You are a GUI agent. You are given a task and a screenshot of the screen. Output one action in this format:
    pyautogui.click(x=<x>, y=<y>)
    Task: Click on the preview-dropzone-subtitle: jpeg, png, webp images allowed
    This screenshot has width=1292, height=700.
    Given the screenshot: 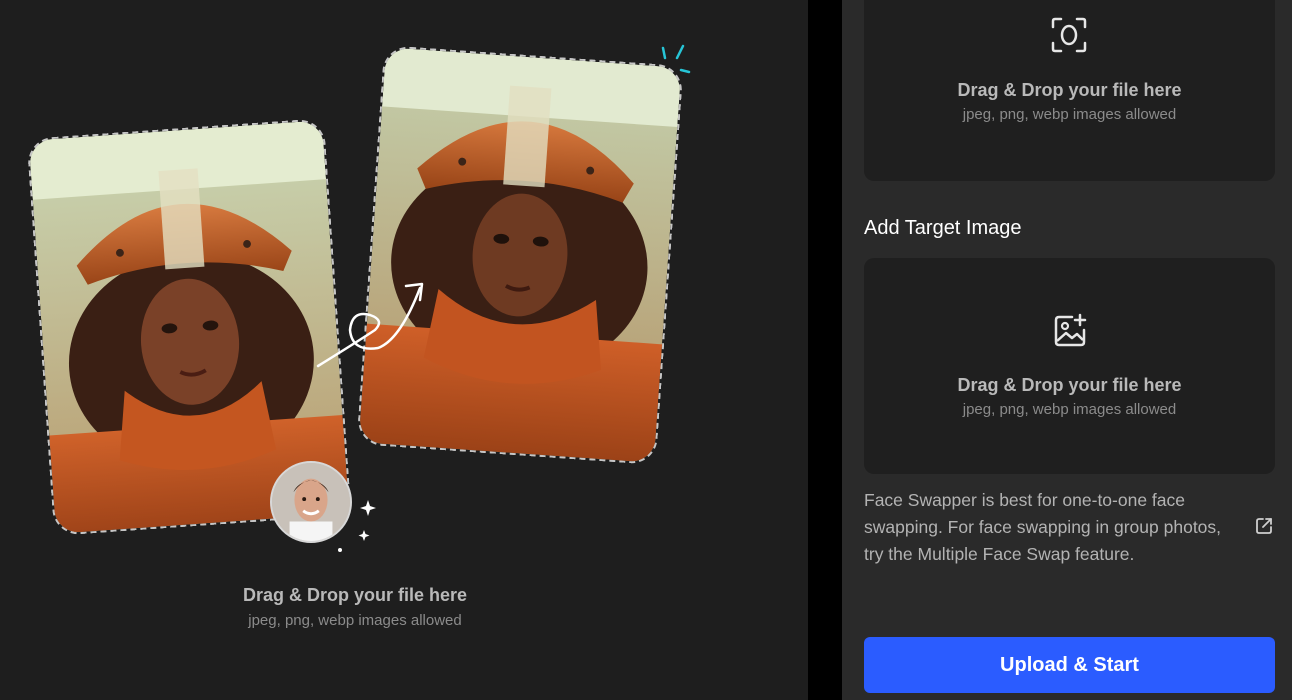 What is the action you would take?
    pyautogui.click(x=355, y=620)
    